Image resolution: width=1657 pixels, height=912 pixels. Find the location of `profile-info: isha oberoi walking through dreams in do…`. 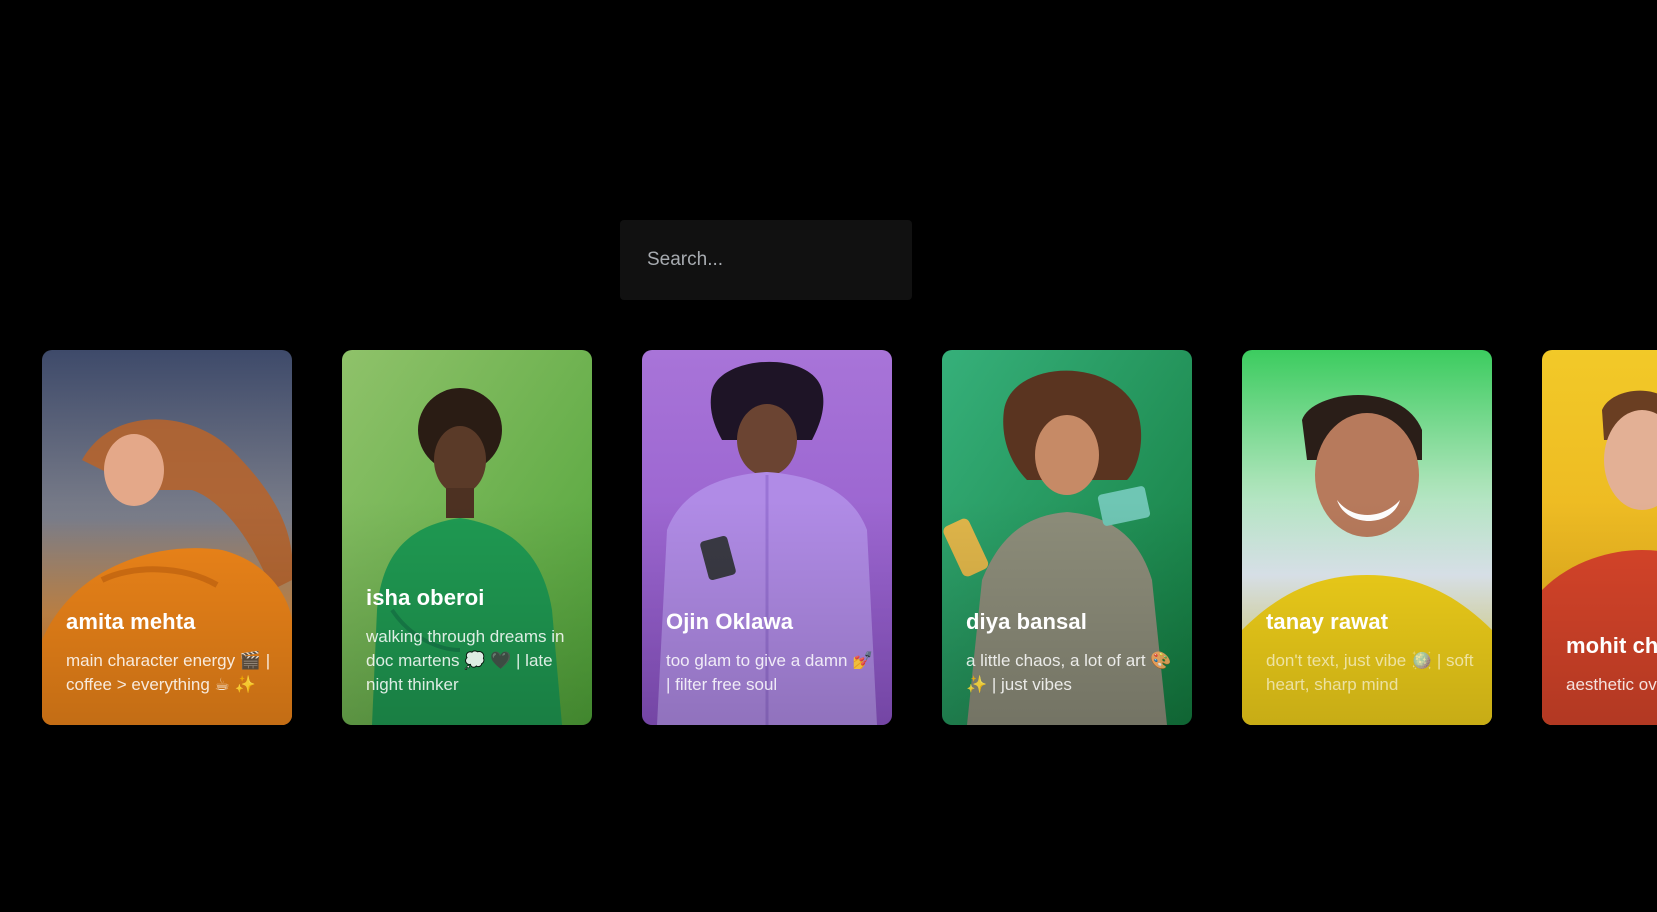

profile-info: isha oberoi walking through dreams in do… is located at coordinates (471, 641).